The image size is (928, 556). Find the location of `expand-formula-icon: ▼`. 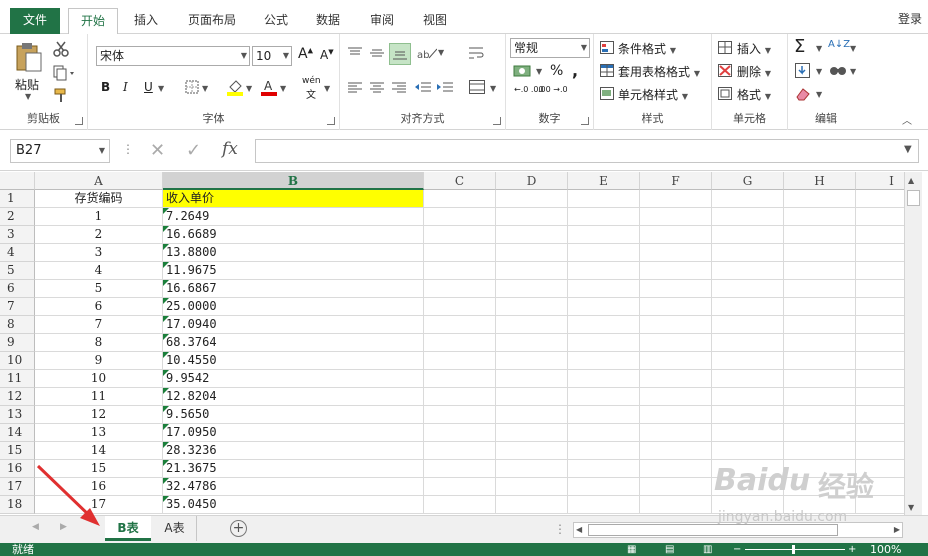

expand-formula-icon: ▼ is located at coordinates (908, 149).